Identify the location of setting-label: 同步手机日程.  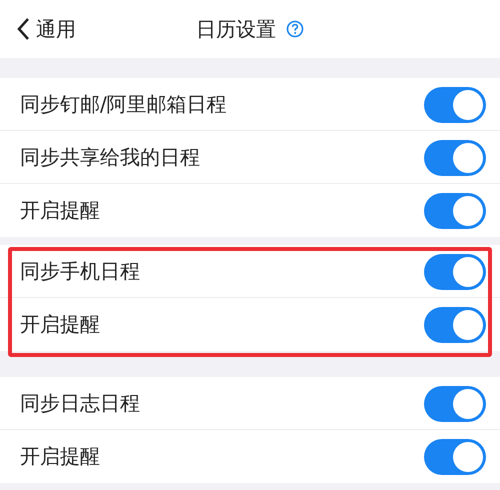
(80, 271).